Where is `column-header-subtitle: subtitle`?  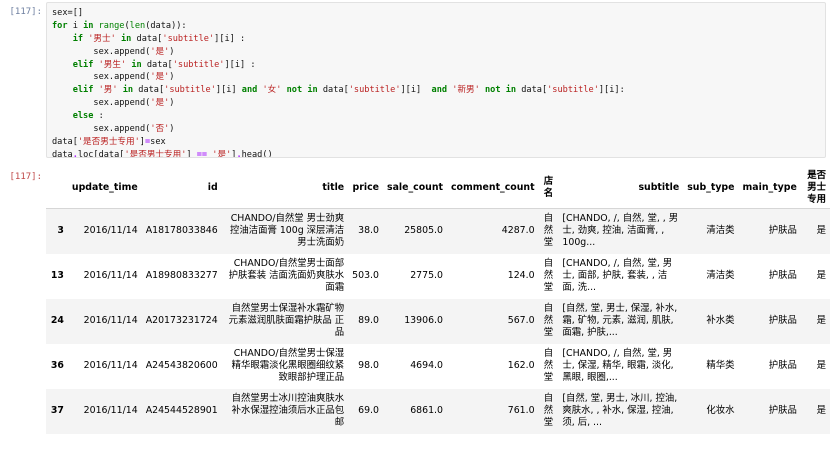 column-header-subtitle: subtitle is located at coordinates (621, 188).